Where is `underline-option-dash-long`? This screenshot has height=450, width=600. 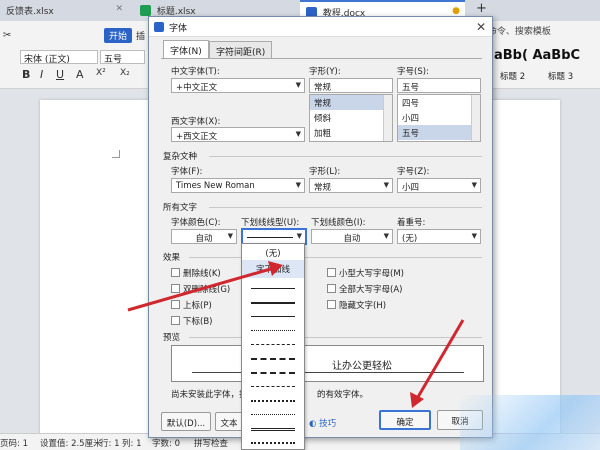 underline-option-dash-long is located at coordinates (273, 373).